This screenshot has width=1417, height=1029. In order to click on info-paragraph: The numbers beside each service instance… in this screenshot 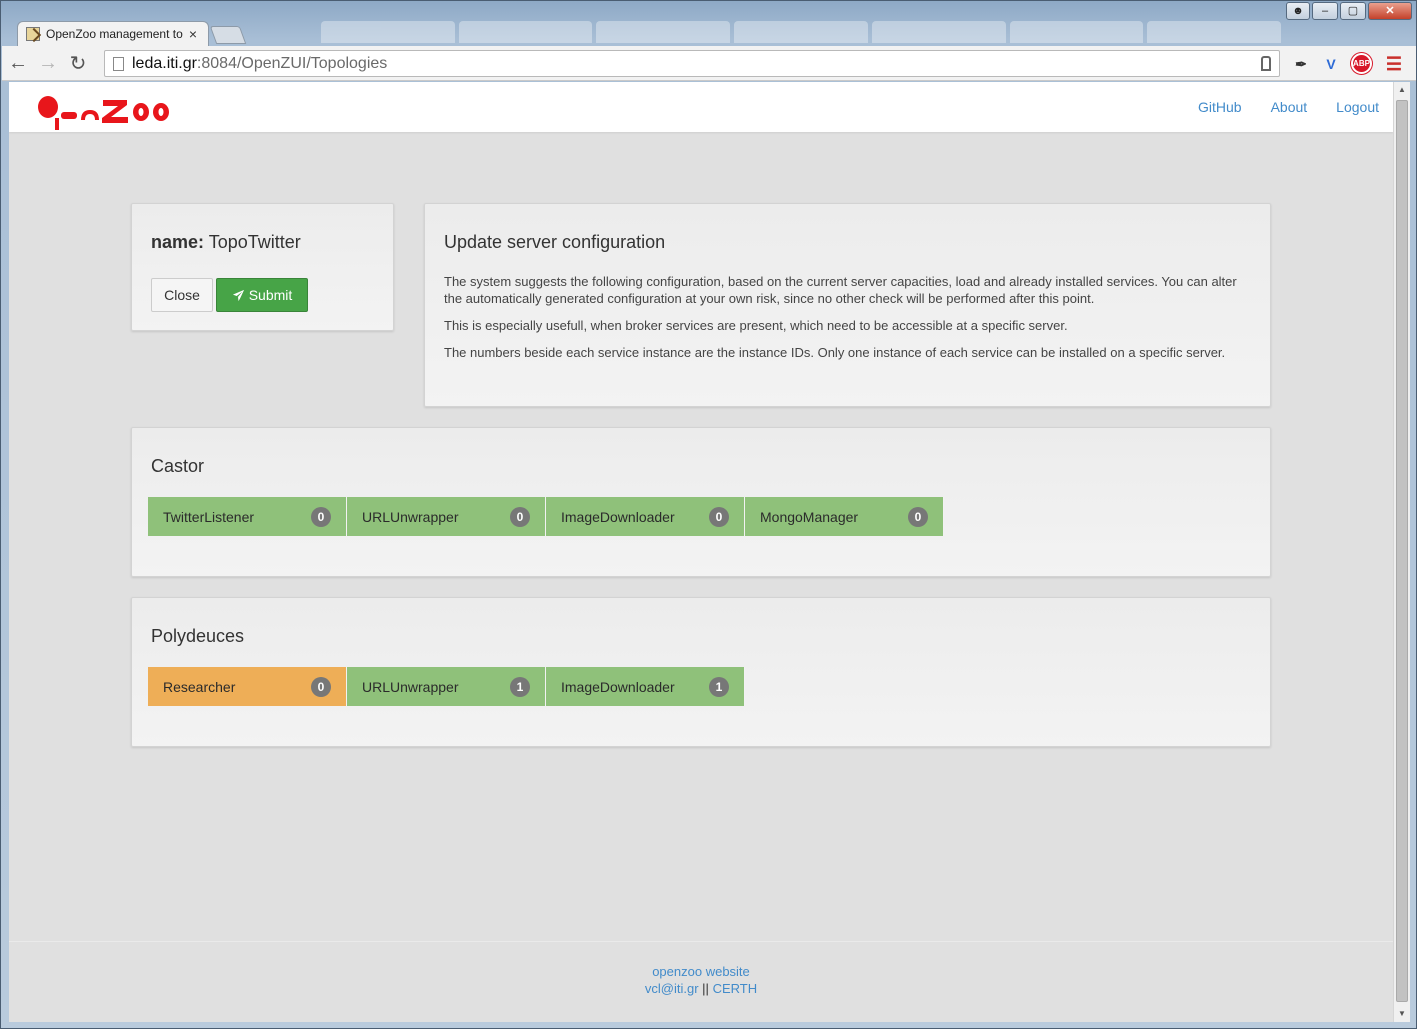, I will do `click(835, 352)`.